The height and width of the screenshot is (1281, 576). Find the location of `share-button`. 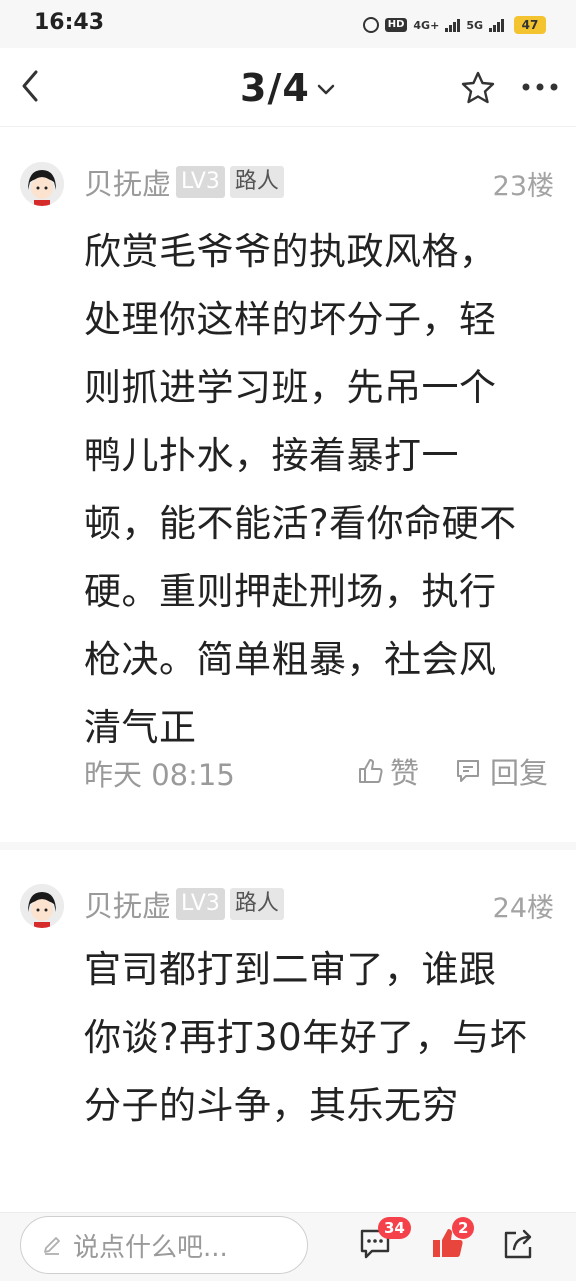

share-button is located at coordinates (518, 1245).